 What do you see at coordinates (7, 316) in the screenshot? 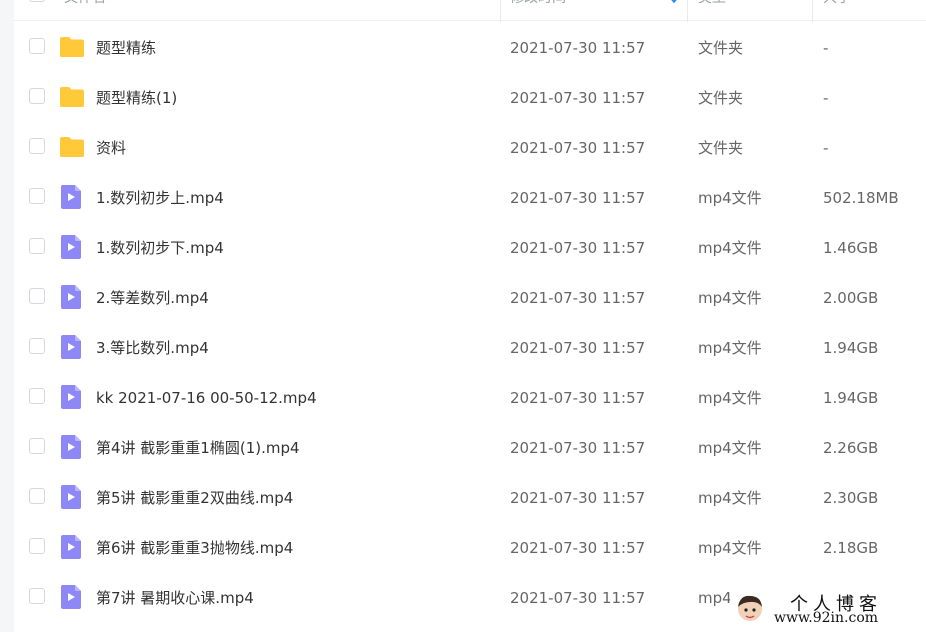
I see `left-gutter` at bounding box center [7, 316].